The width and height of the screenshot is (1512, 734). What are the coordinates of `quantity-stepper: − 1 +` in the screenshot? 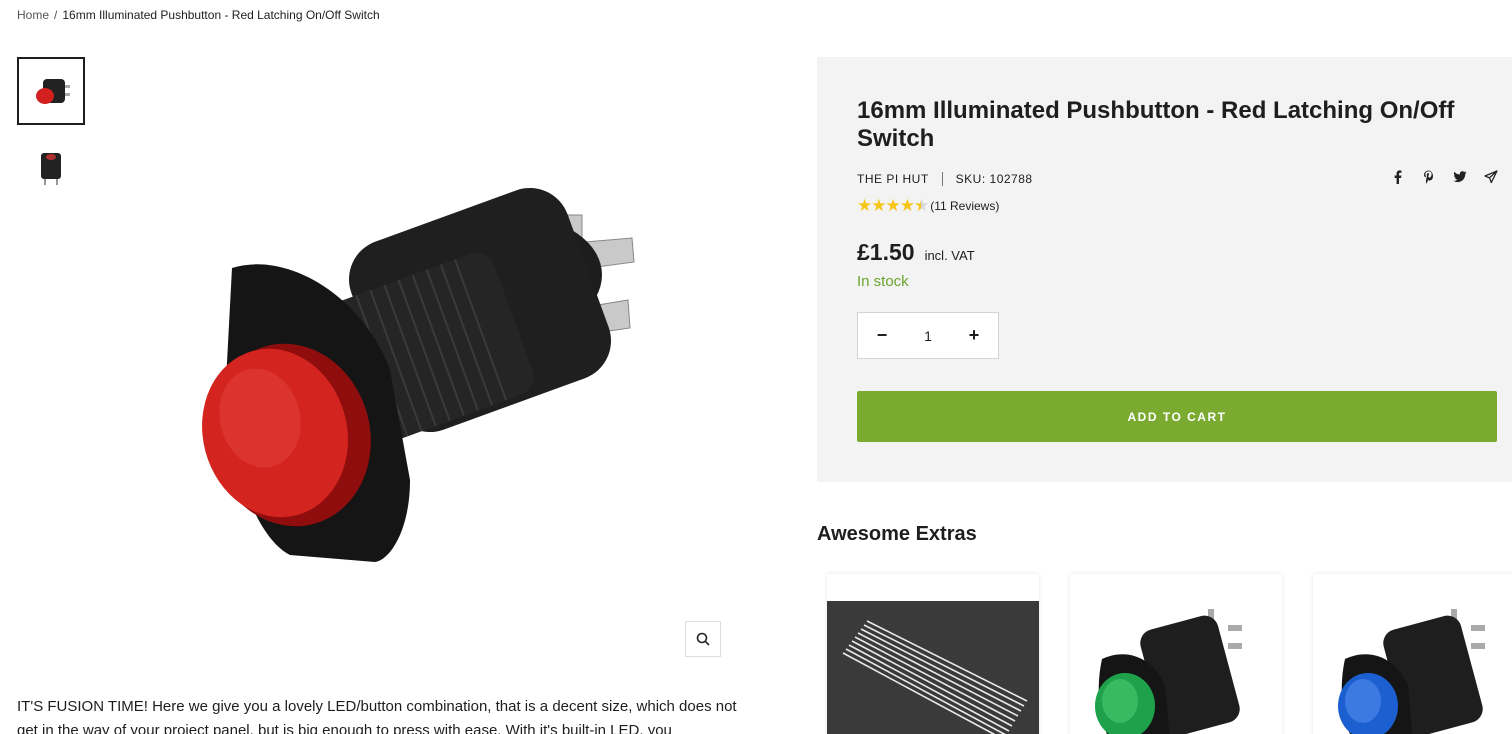 It's located at (928, 335).